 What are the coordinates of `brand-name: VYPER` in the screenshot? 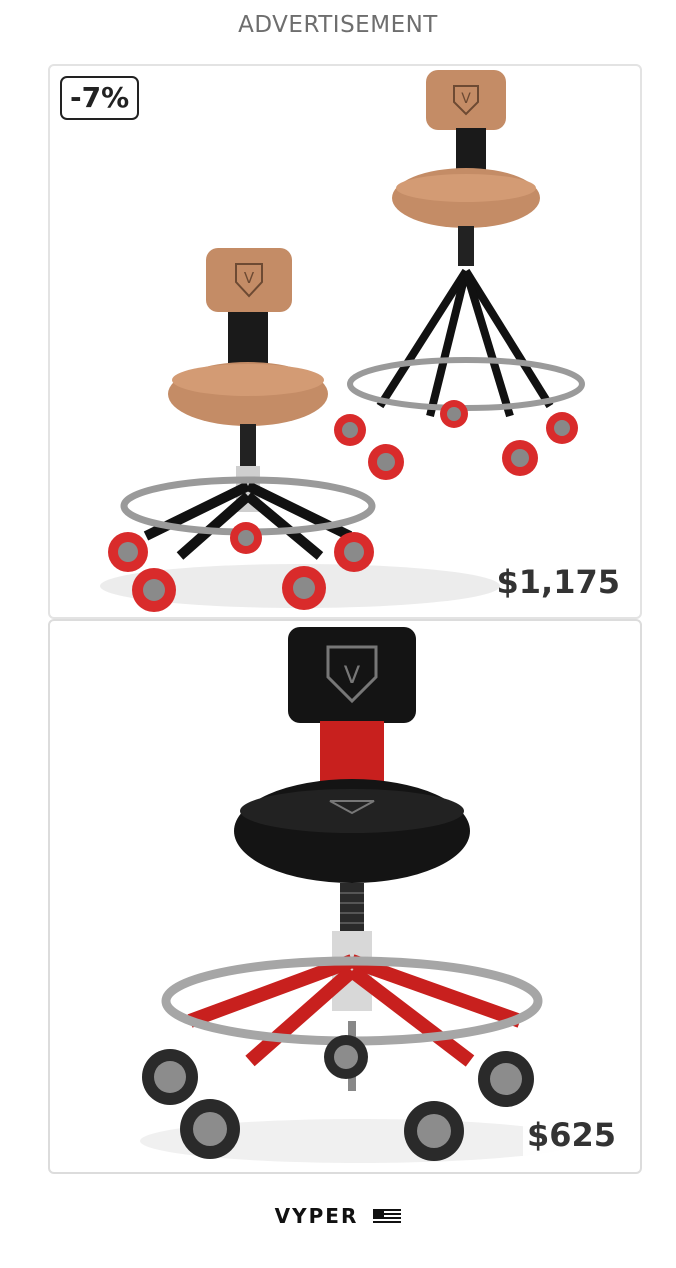 It's located at (316, 1216).